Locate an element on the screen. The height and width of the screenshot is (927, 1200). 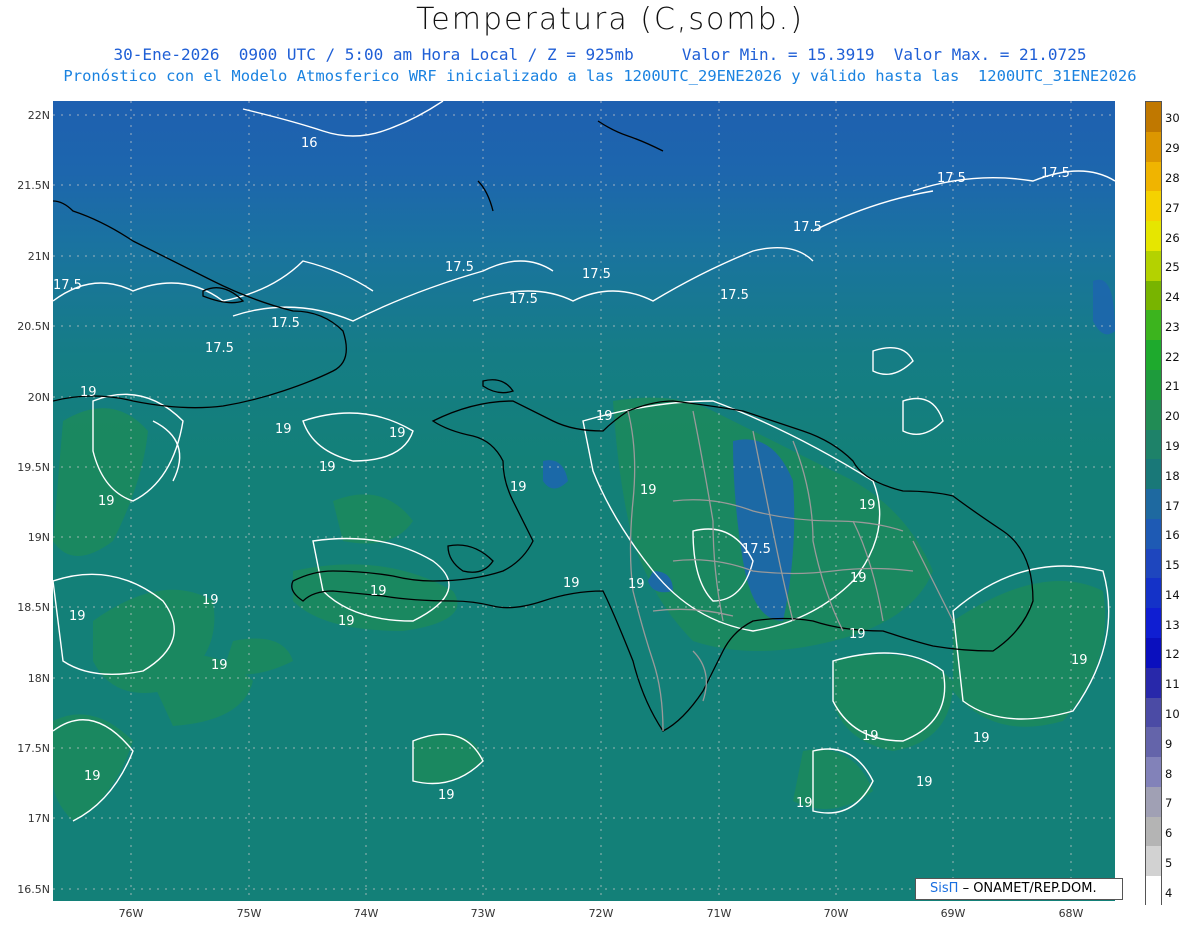
map-title: Temperatura (C,somb.) is located at coordinates (610, 19).